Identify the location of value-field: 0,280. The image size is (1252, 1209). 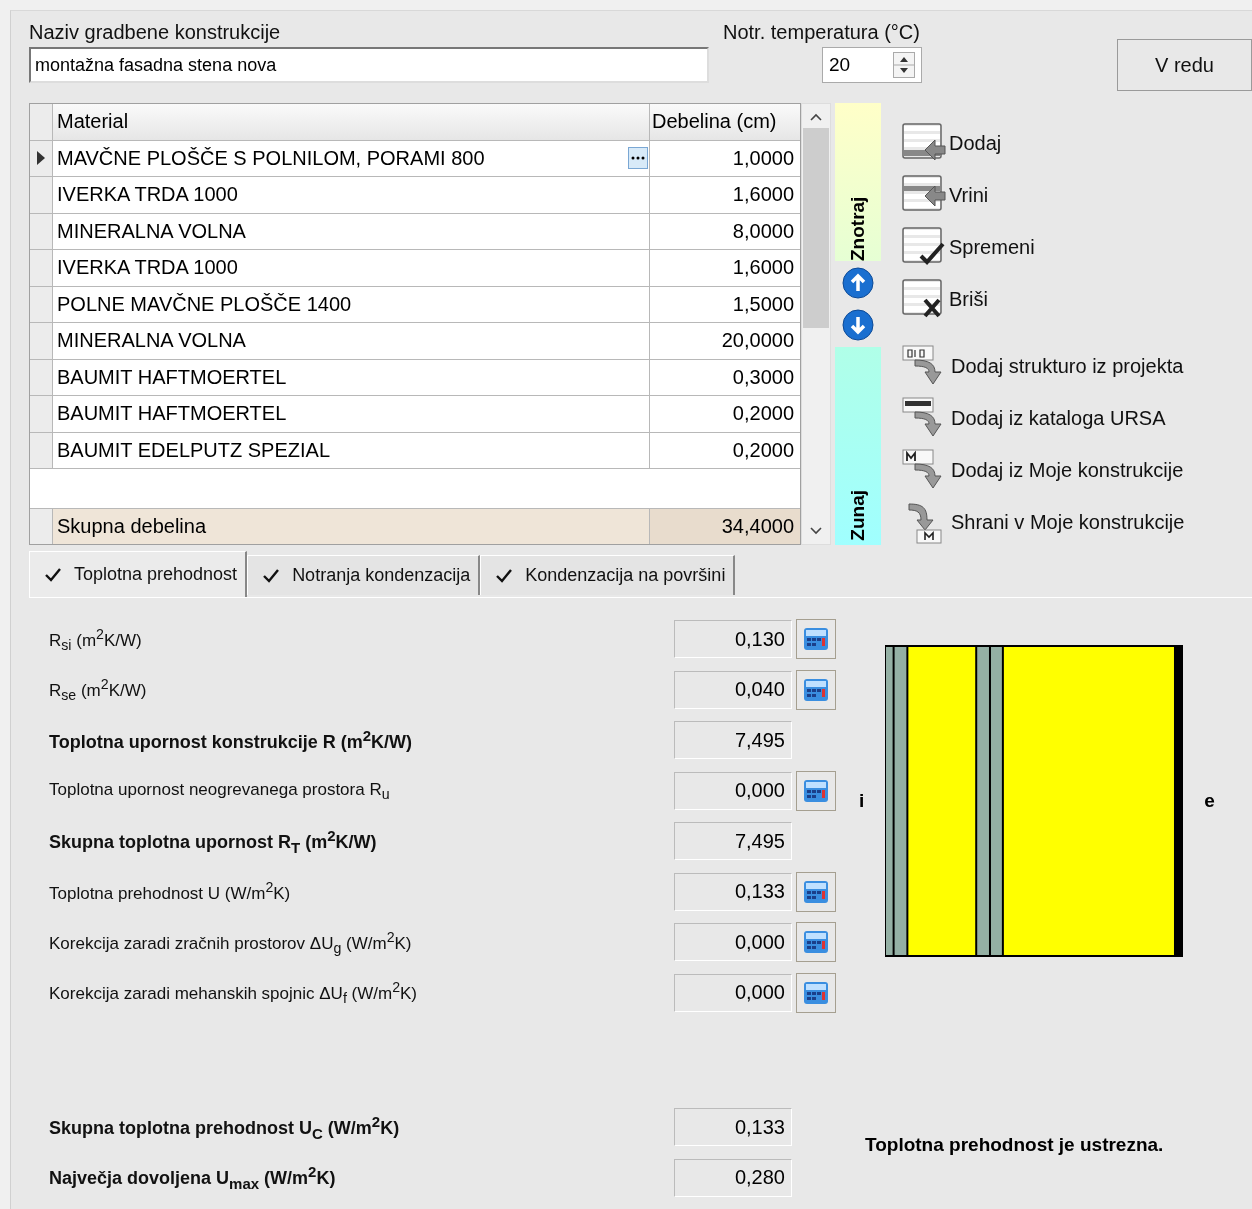
(733, 1177).